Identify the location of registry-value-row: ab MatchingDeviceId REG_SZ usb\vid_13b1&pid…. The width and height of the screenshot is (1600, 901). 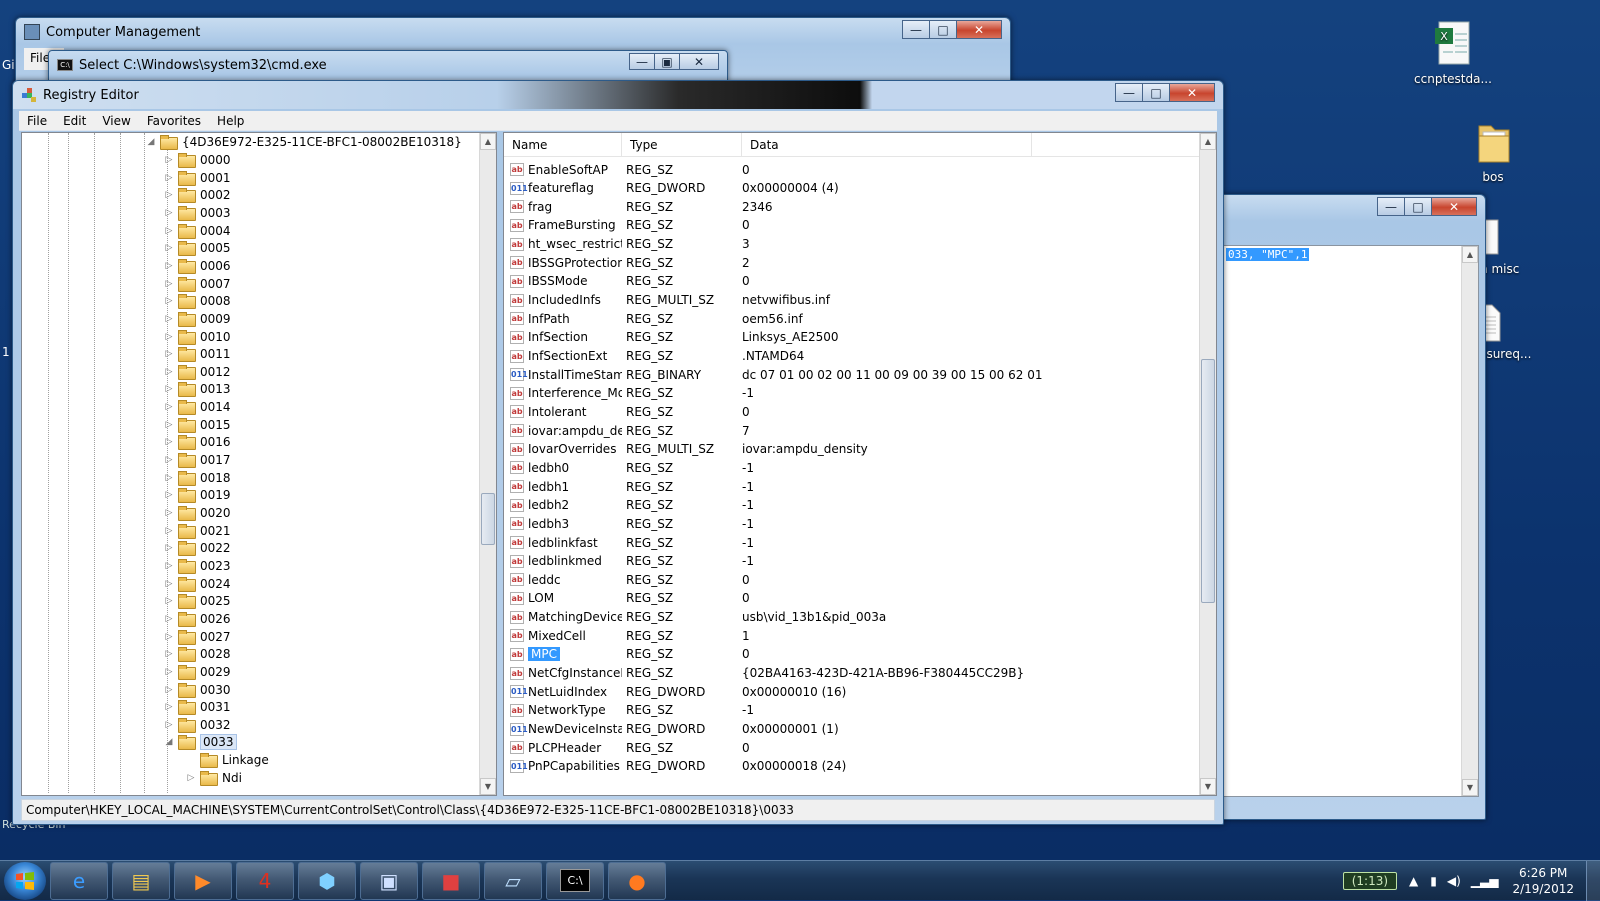
(851, 617).